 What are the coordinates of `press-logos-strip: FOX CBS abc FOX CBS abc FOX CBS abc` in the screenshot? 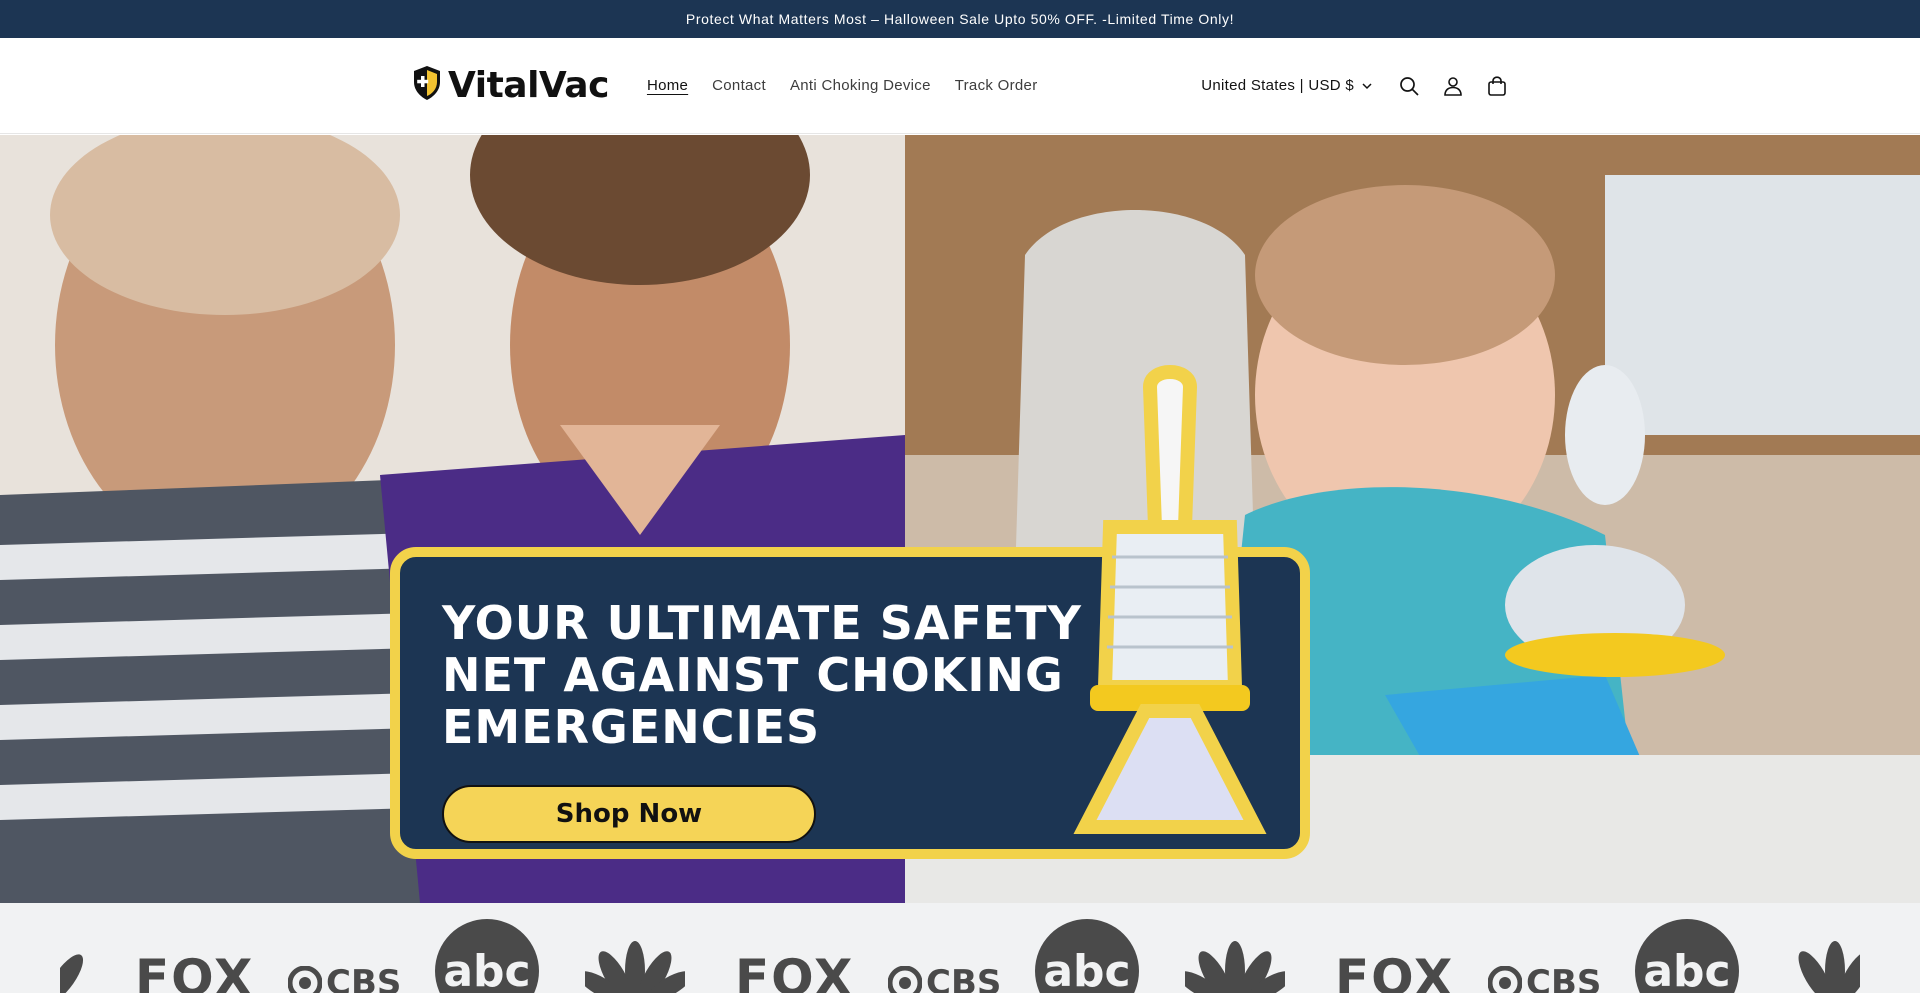 It's located at (960, 948).